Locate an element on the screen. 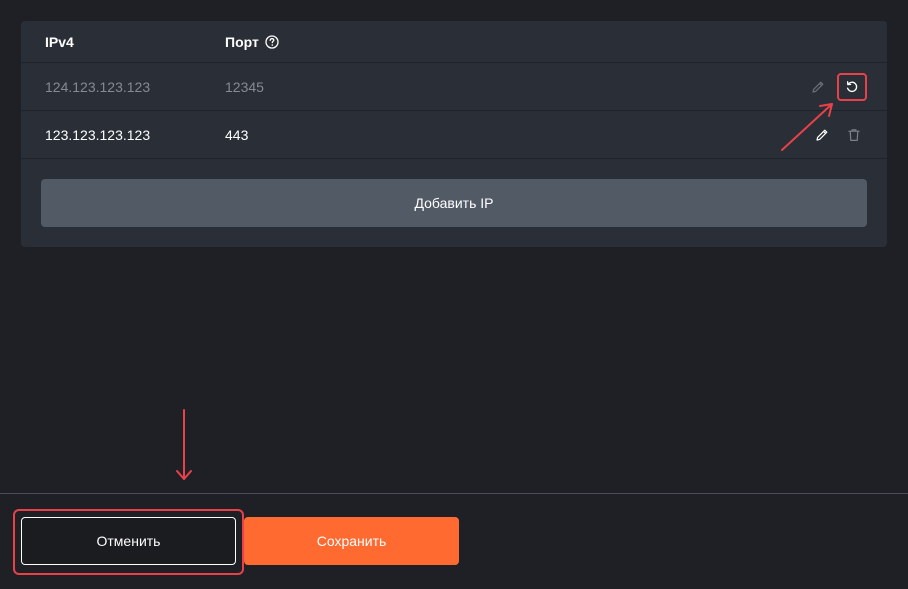 The width and height of the screenshot is (908, 589). table-row: 124.123.123.123 12345 is located at coordinates (454, 87).